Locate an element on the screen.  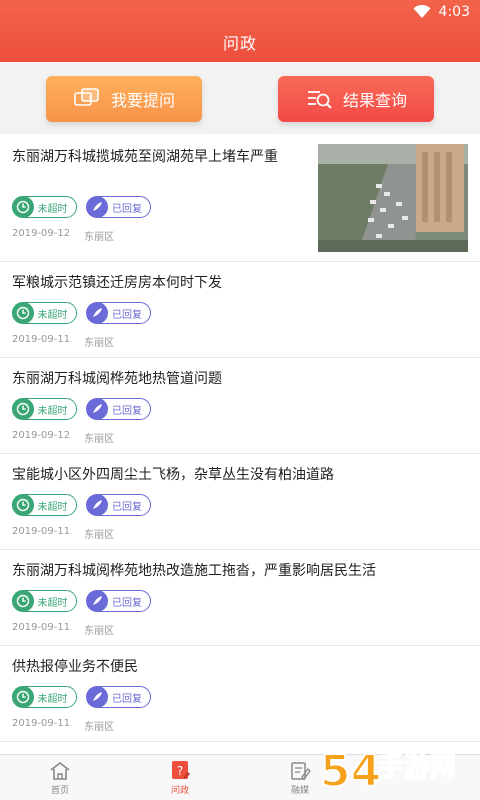
question-bubble-icon: ? is located at coordinates (86, 97).